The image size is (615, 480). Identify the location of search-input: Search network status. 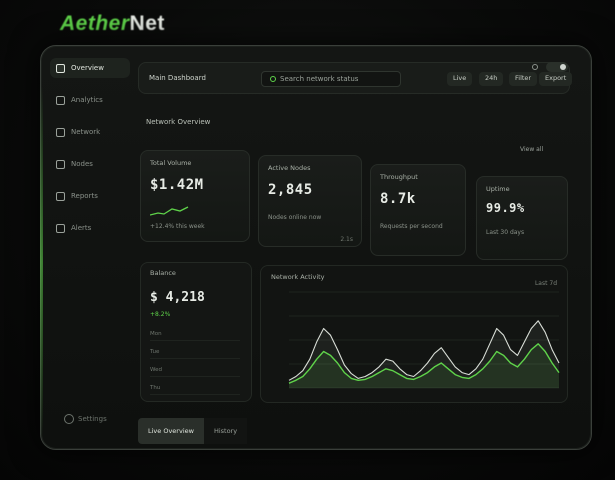
(331, 79).